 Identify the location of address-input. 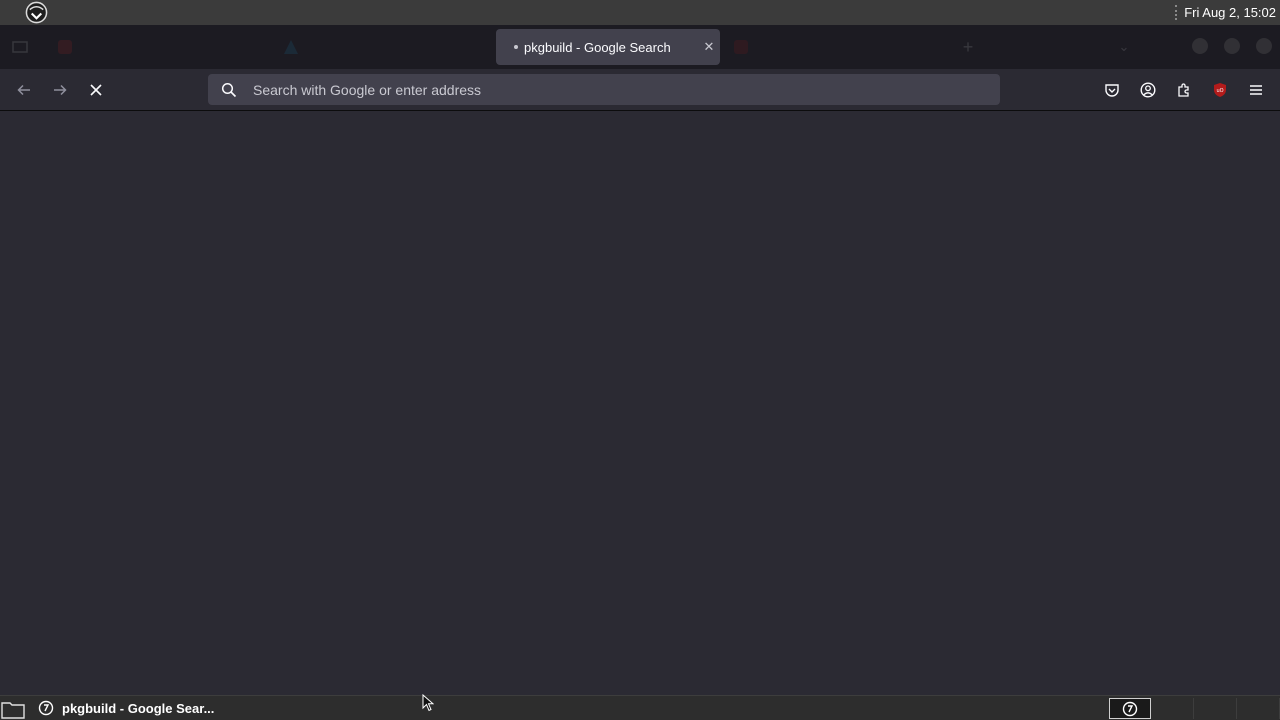
(603, 89).